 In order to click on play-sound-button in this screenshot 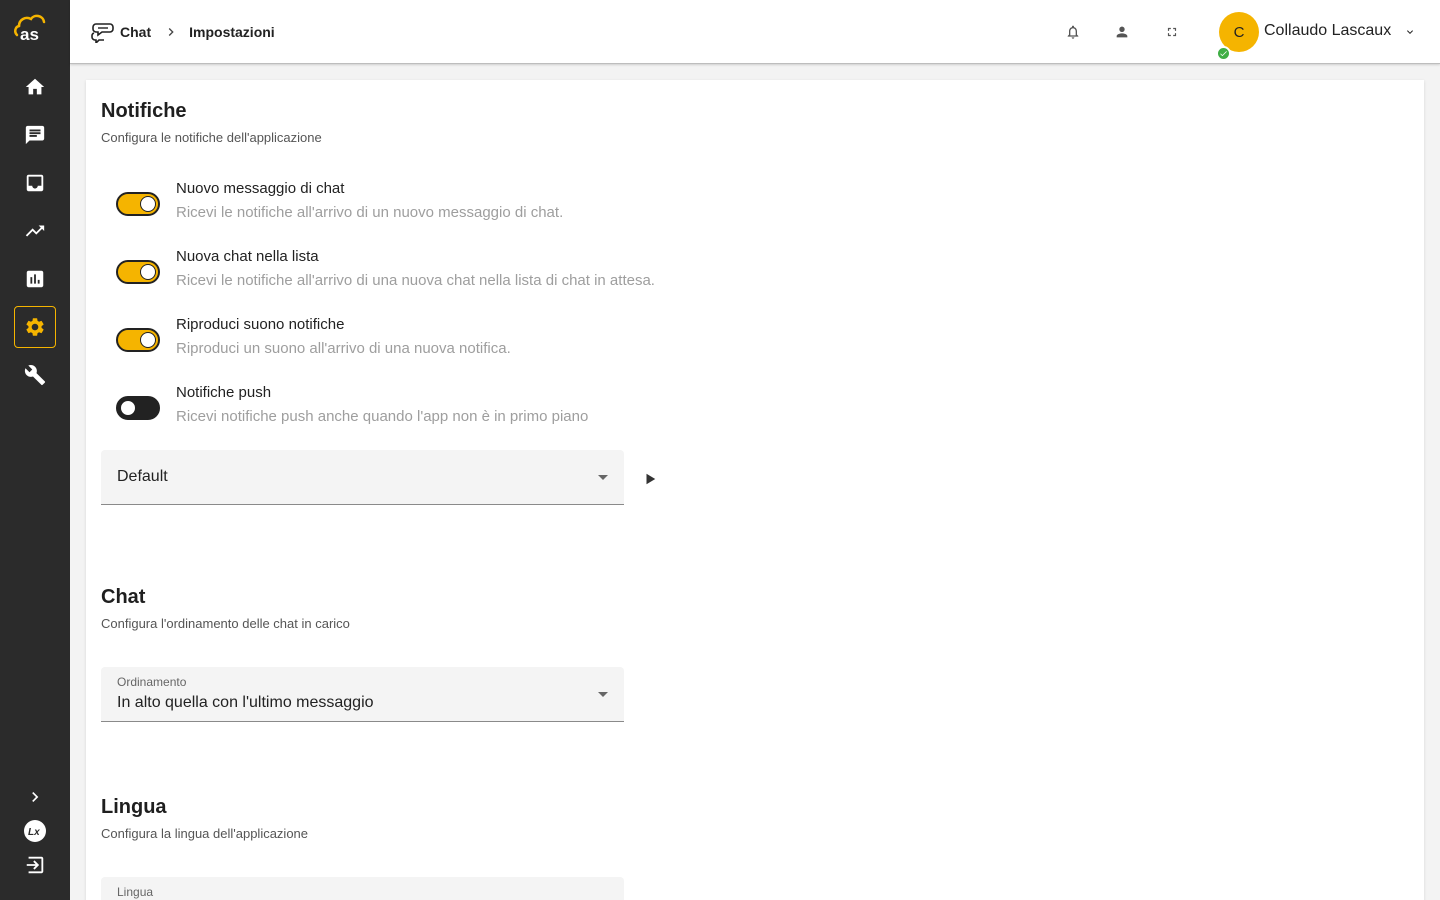, I will do `click(650, 479)`.